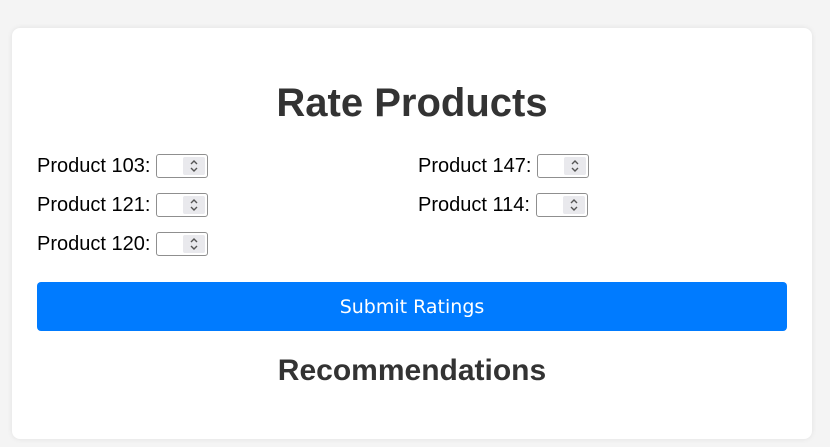 The width and height of the screenshot is (830, 447). I want to click on rating-row-product-103: Product 103:, so click(123, 166).